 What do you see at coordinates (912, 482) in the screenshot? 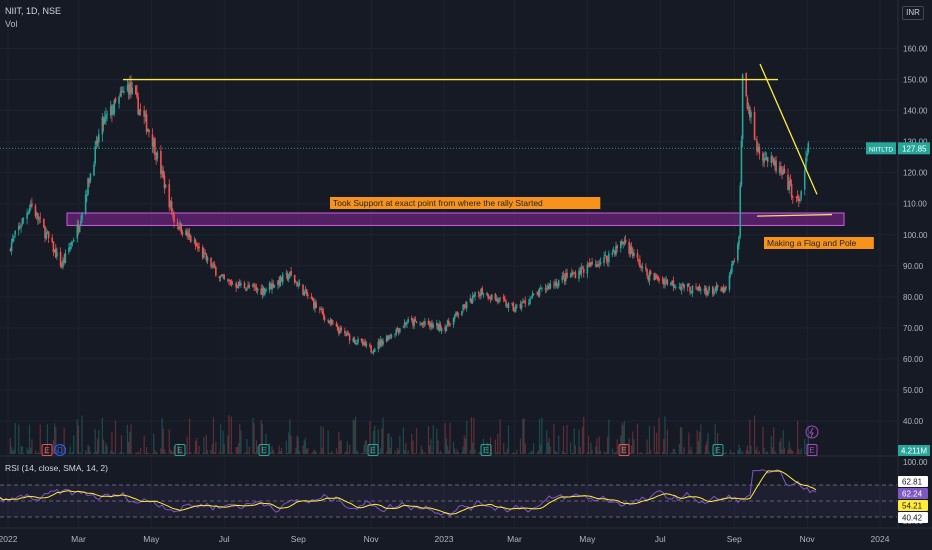
I see `rsi-badge-label: 62.81` at bounding box center [912, 482].